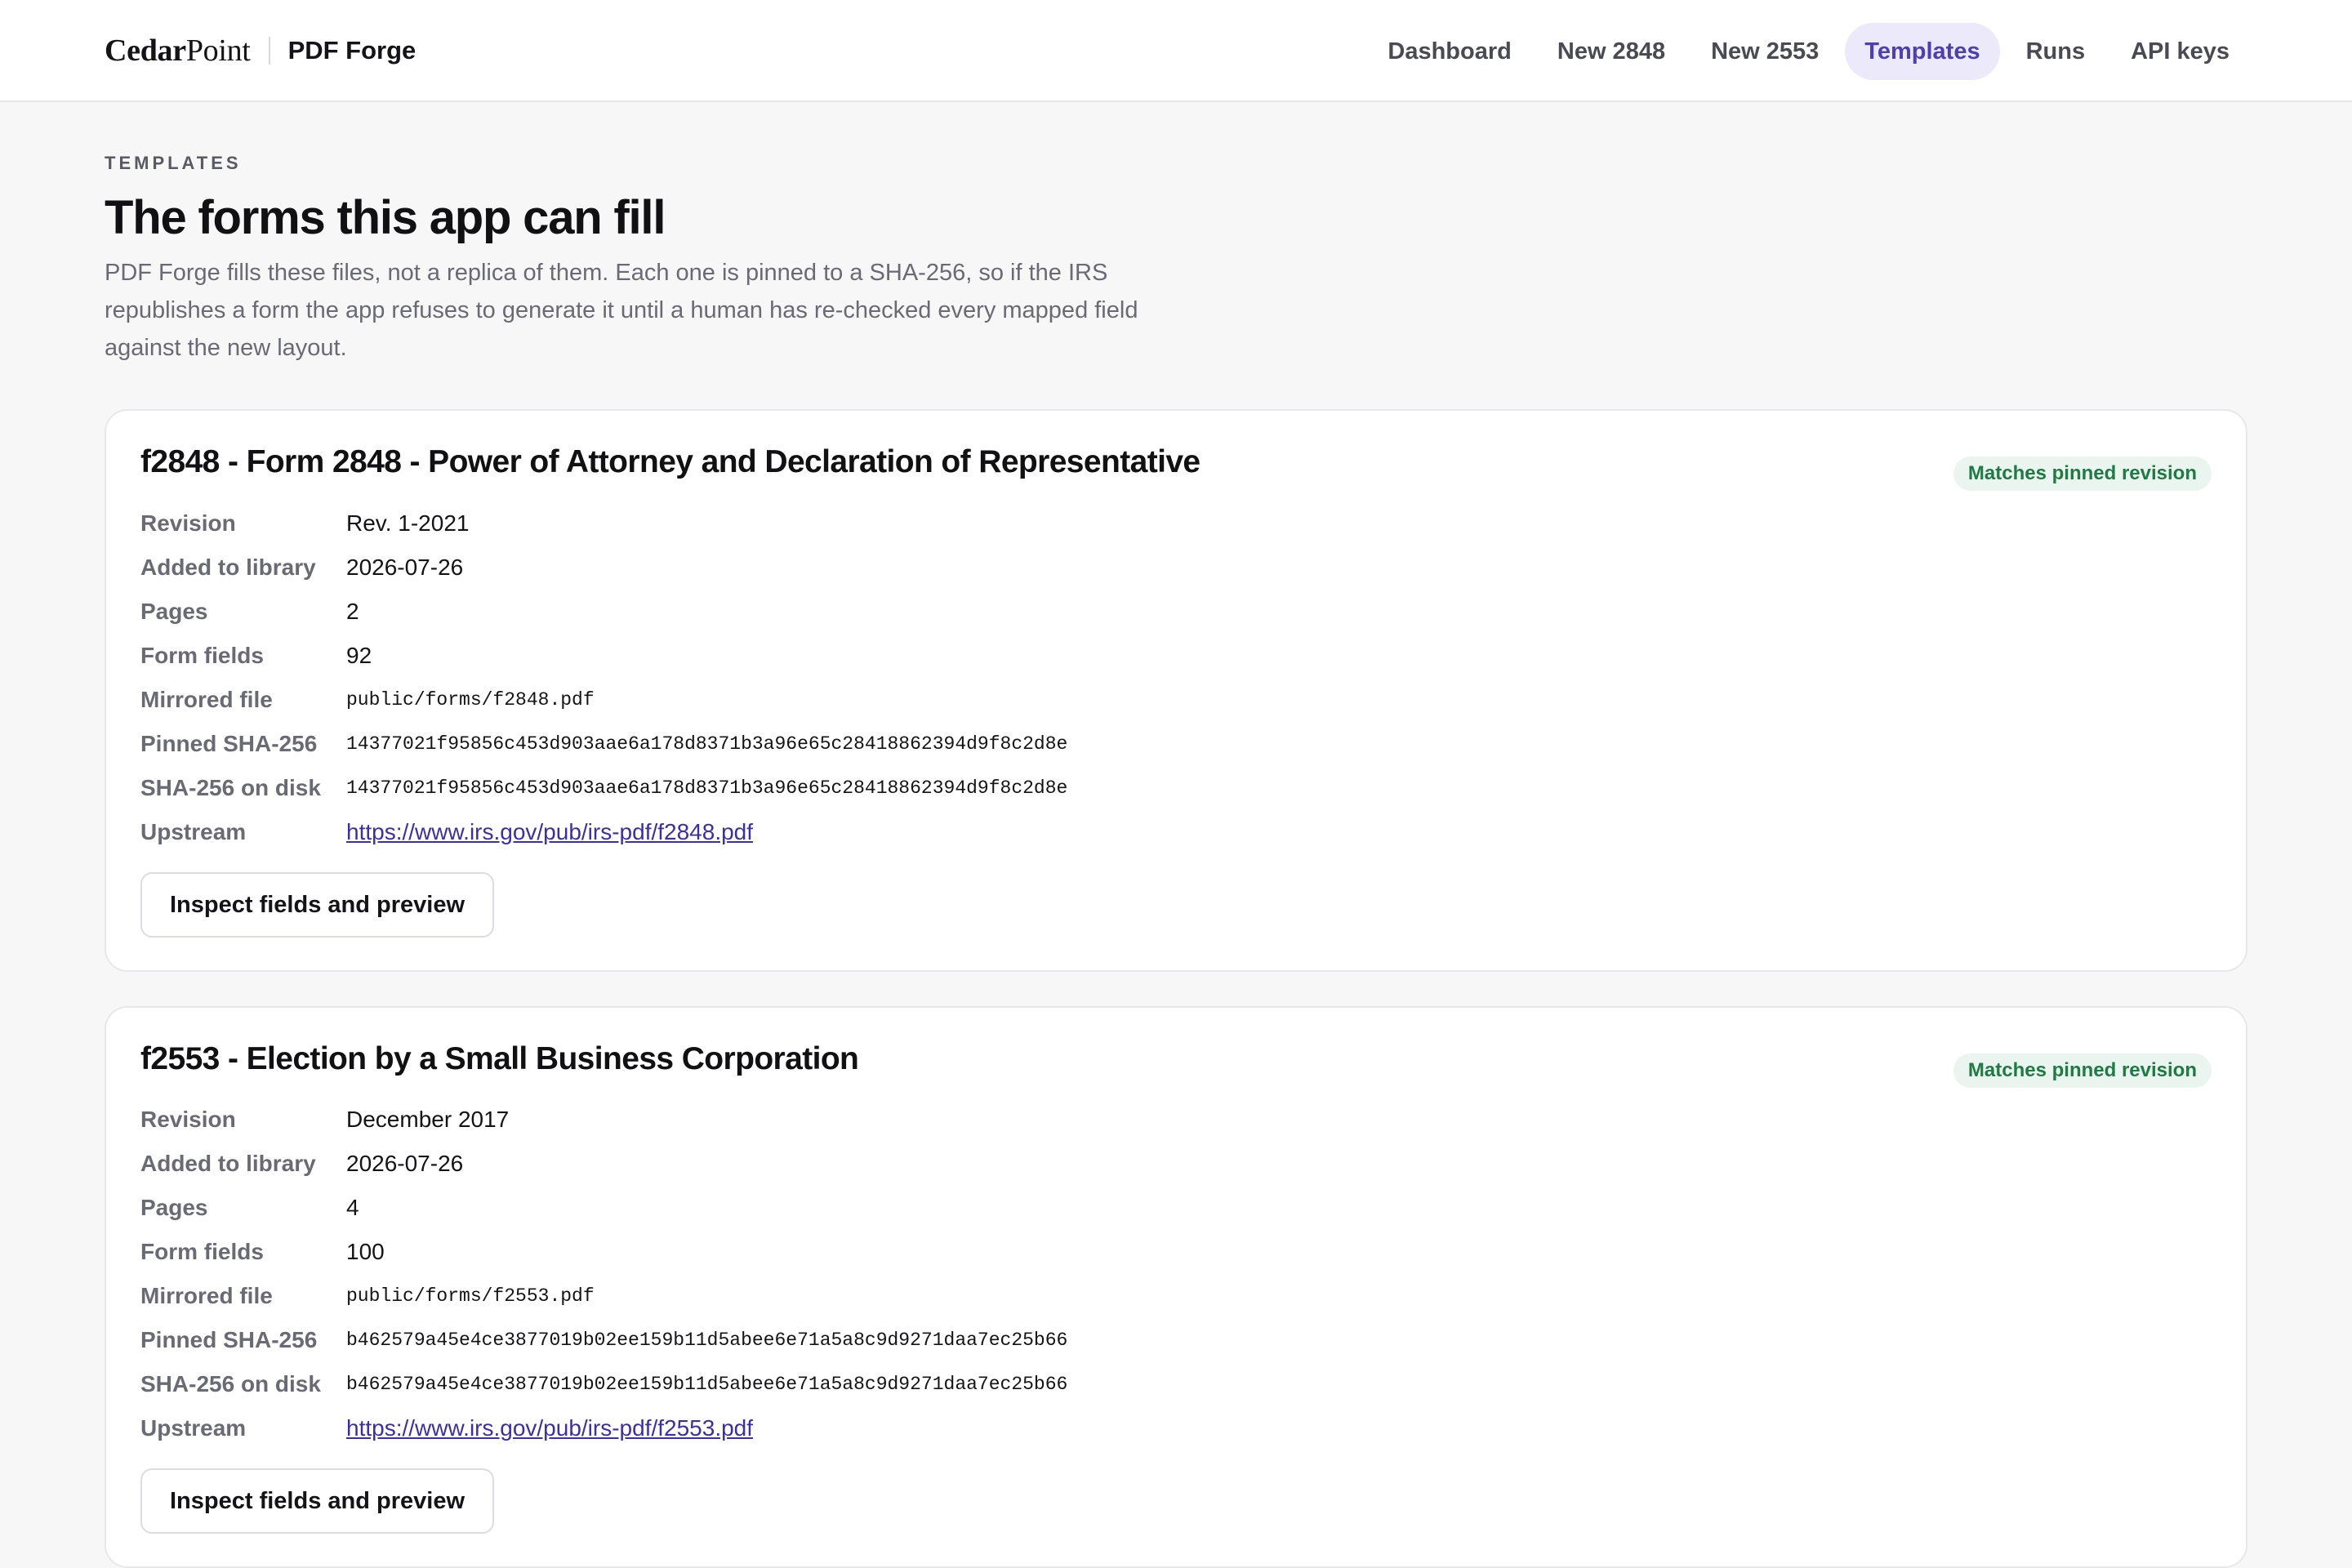 This screenshot has height=1568, width=2352. I want to click on nav-api-keys: API keys, so click(2180, 51).